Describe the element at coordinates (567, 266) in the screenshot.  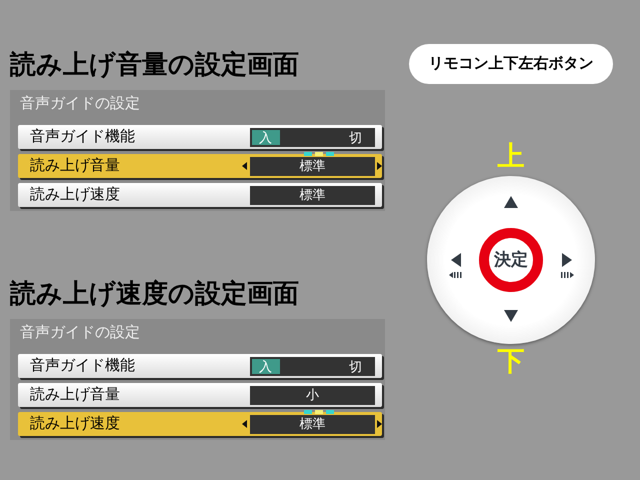
I see `forward-arrow-icon` at that location.